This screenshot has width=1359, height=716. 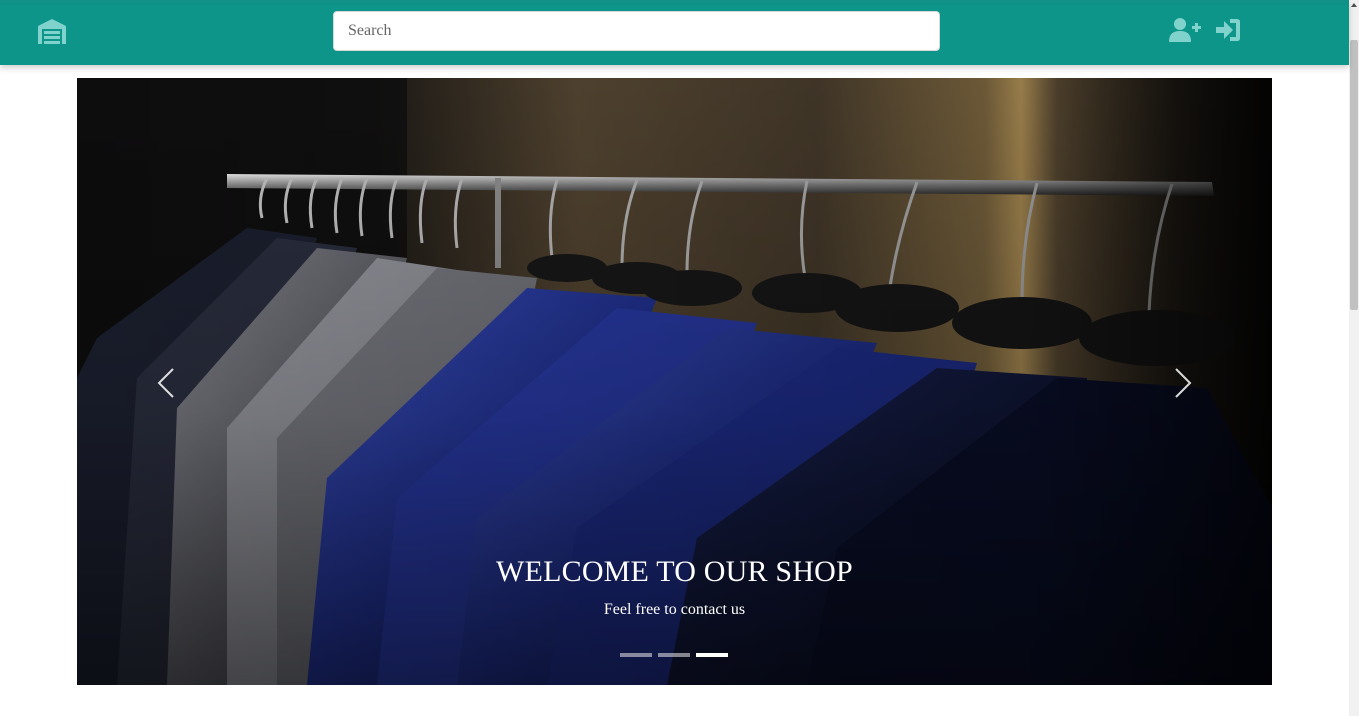 What do you see at coordinates (1354, 358) in the screenshot?
I see `page-scrollbar` at bounding box center [1354, 358].